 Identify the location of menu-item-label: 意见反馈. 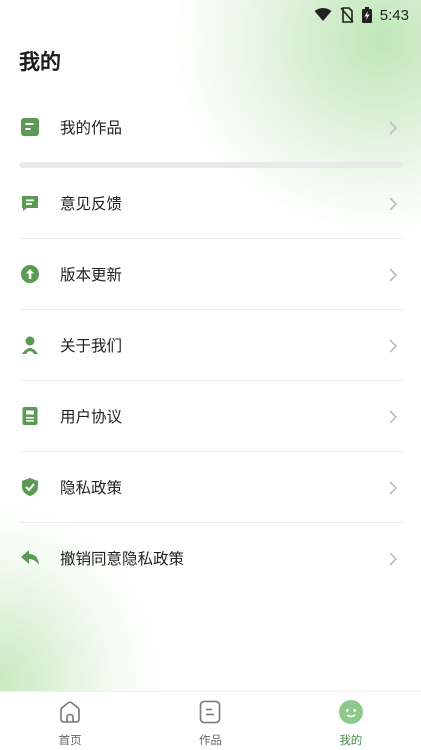
(91, 204).